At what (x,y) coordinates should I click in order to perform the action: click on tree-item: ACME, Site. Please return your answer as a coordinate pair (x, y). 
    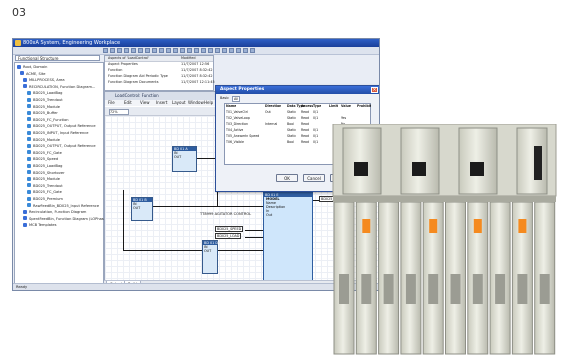
    Looking at the image, I should click on (32, 74).